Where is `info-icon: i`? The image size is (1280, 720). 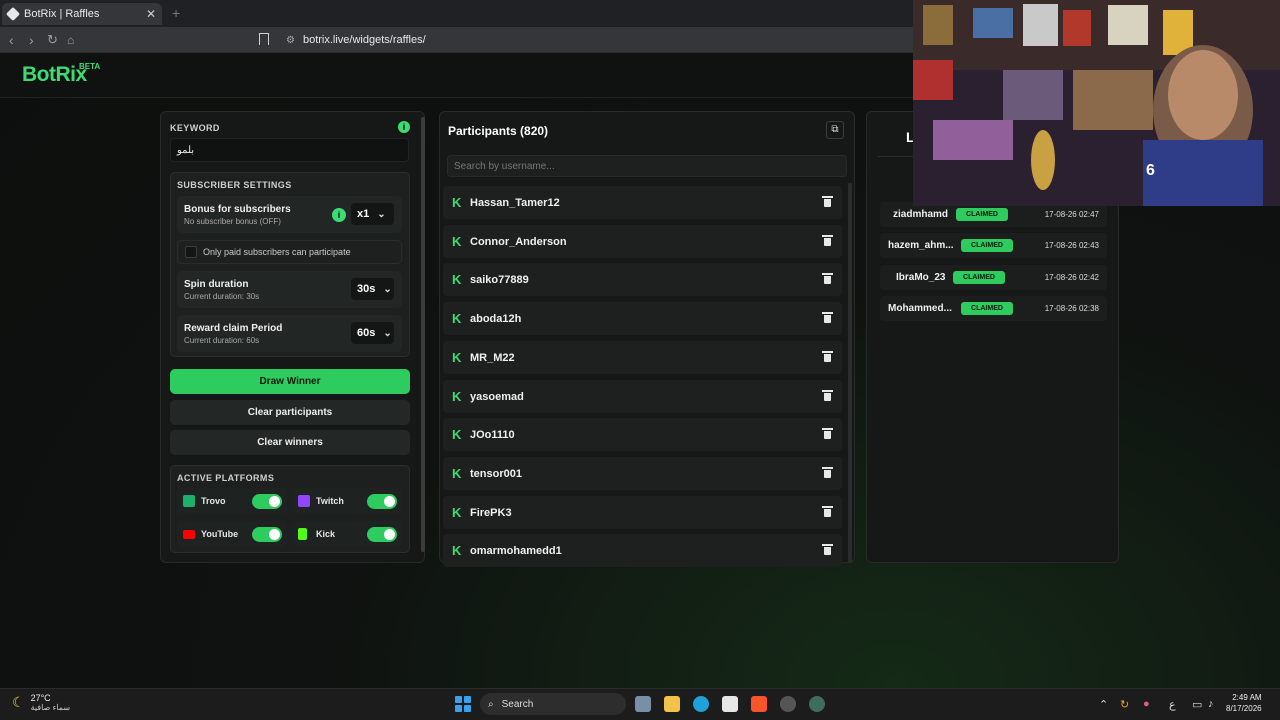 info-icon: i is located at coordinates (404, 127).